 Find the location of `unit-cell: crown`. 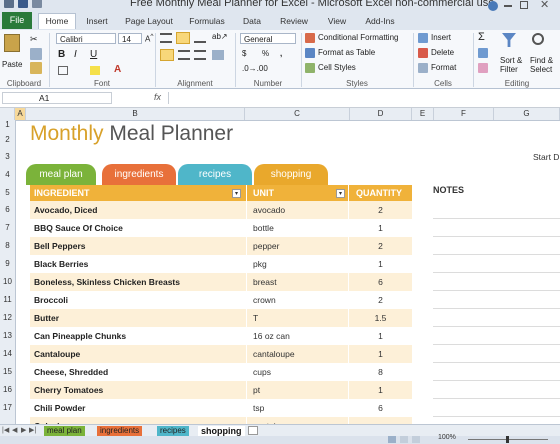

unit-cell: crown is located at coordinates (264, 300).